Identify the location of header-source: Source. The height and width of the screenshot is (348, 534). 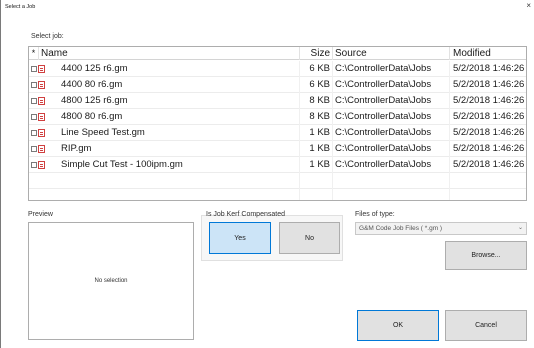
(391, 53).